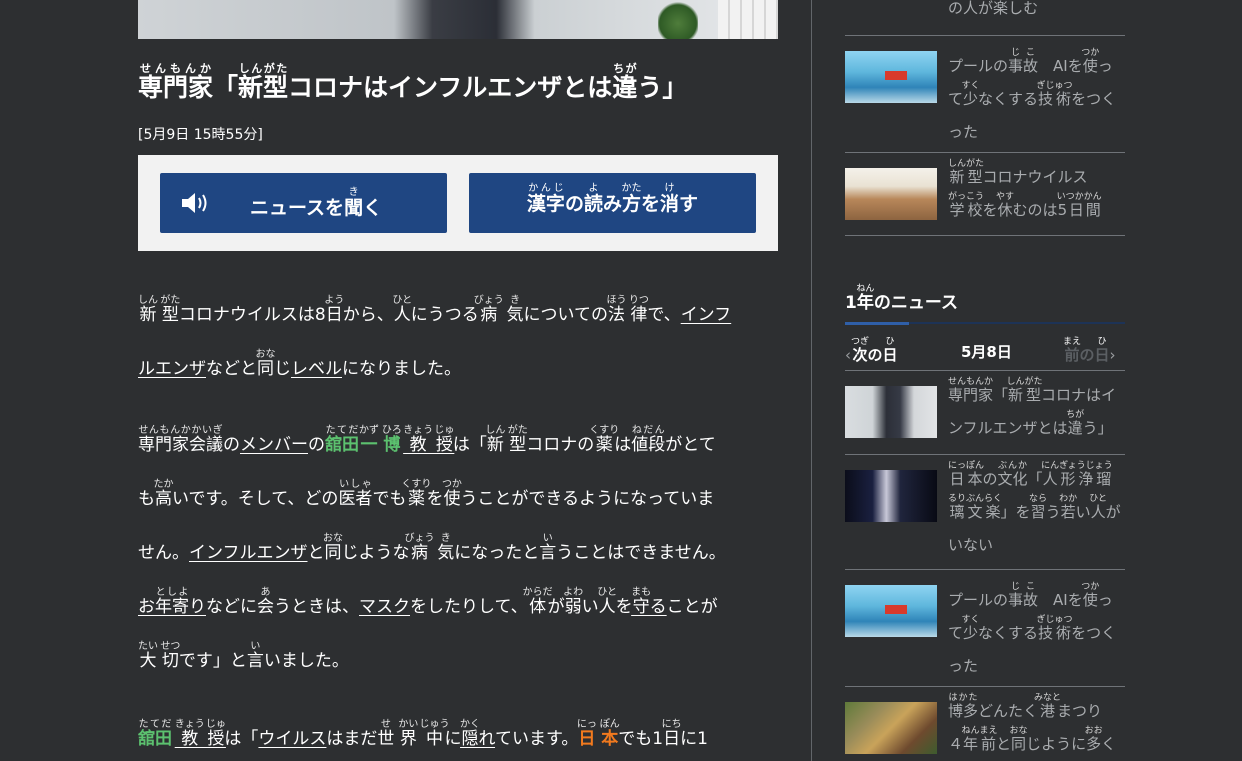 Image resolution: width=1242 pixels, height=761 pixels. Describe the element at coordinates (1025, 189) in the screenshot. I see `sidebar-news-title: 新型しんがたコロナウイルス 学校がっこうを休やすむのは5日間いつかかん` at that location.